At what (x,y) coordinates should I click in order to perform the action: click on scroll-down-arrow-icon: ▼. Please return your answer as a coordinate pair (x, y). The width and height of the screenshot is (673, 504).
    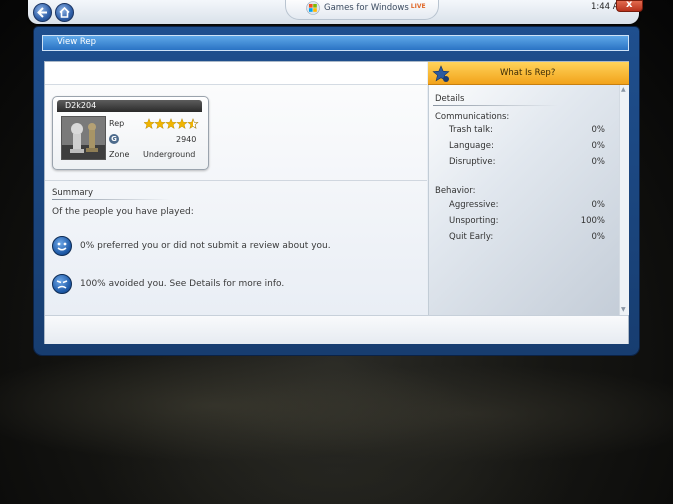
    Looking at the image, I should click on (623, 309).